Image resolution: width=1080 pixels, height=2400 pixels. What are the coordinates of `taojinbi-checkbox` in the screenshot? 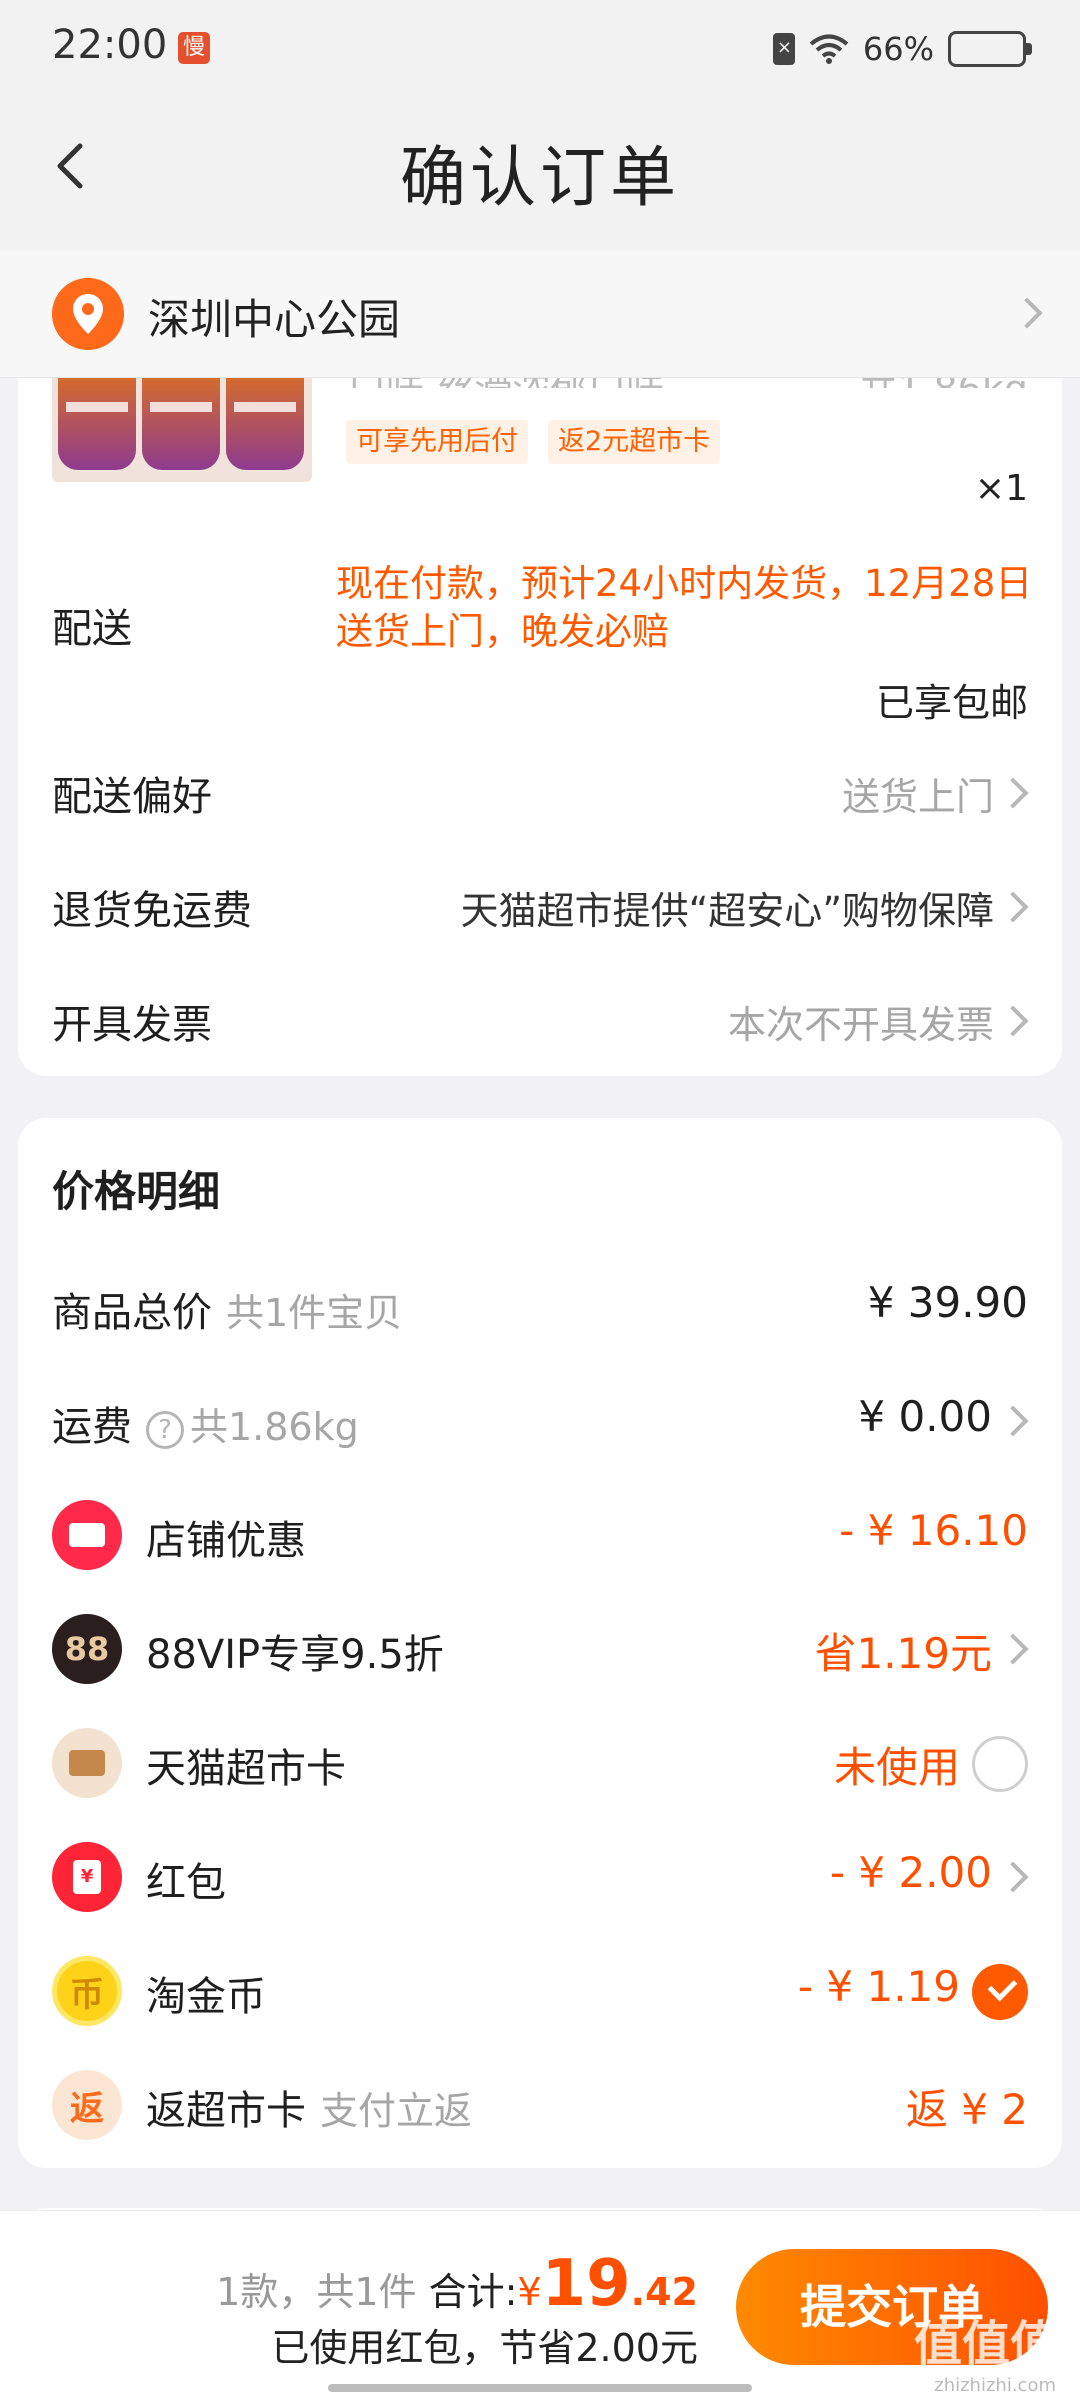 It's located at (1000, 1992).